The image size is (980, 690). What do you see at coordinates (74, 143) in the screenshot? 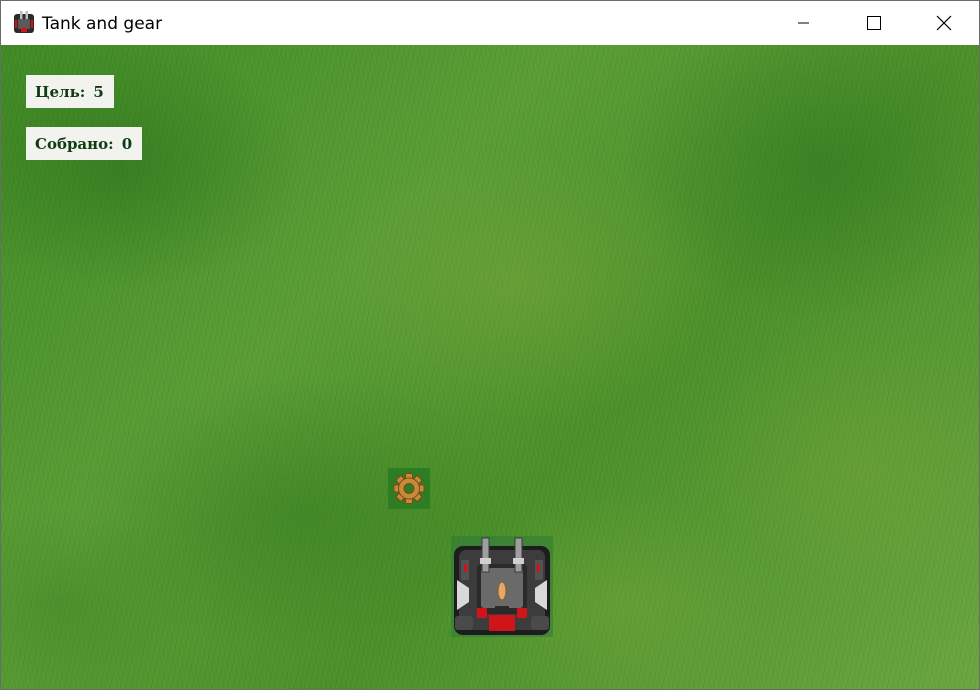
I see `collected-label: Собрано:` at bounding box center [74, 143].